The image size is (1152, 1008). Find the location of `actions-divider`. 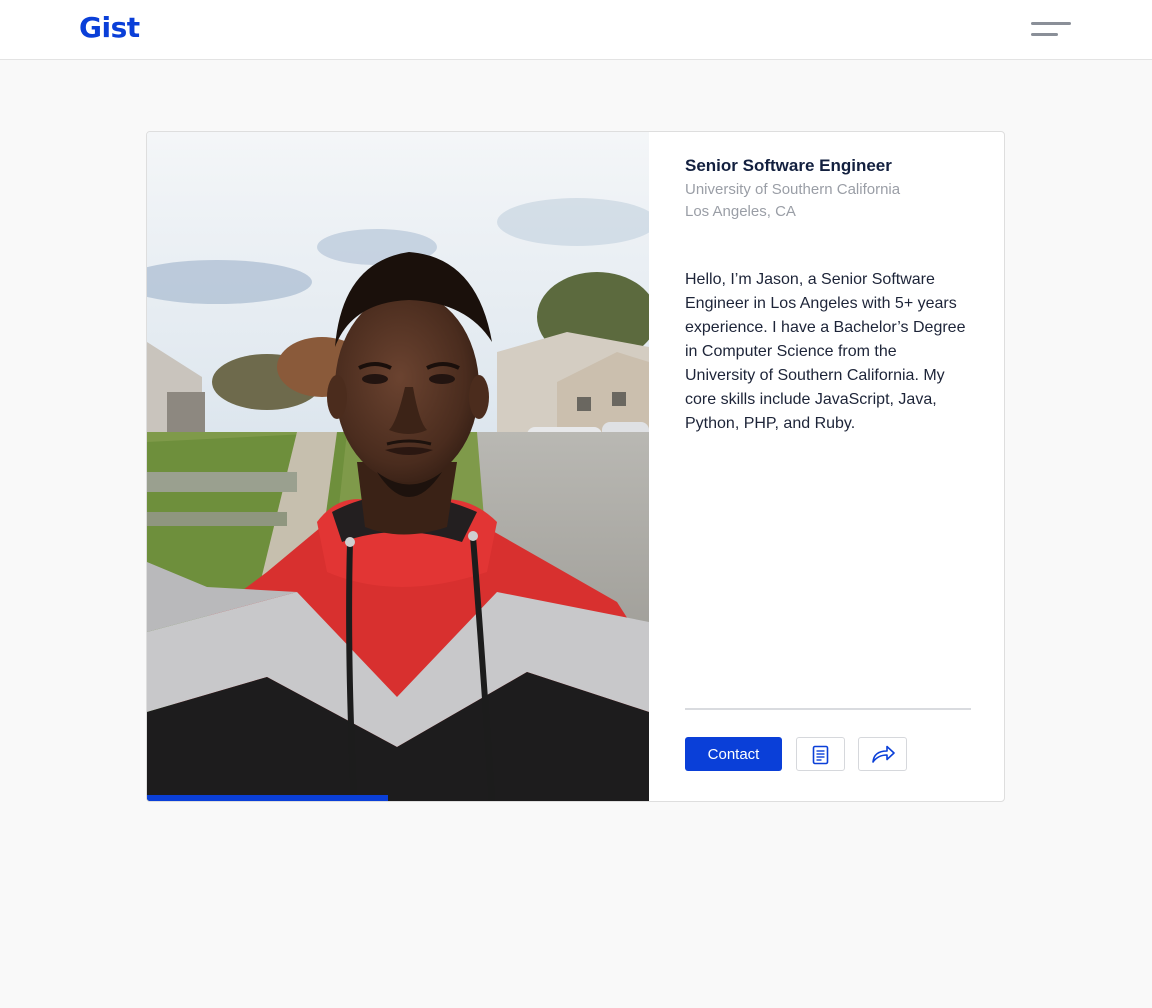

actions-divider is located at coordinates (828, 709).